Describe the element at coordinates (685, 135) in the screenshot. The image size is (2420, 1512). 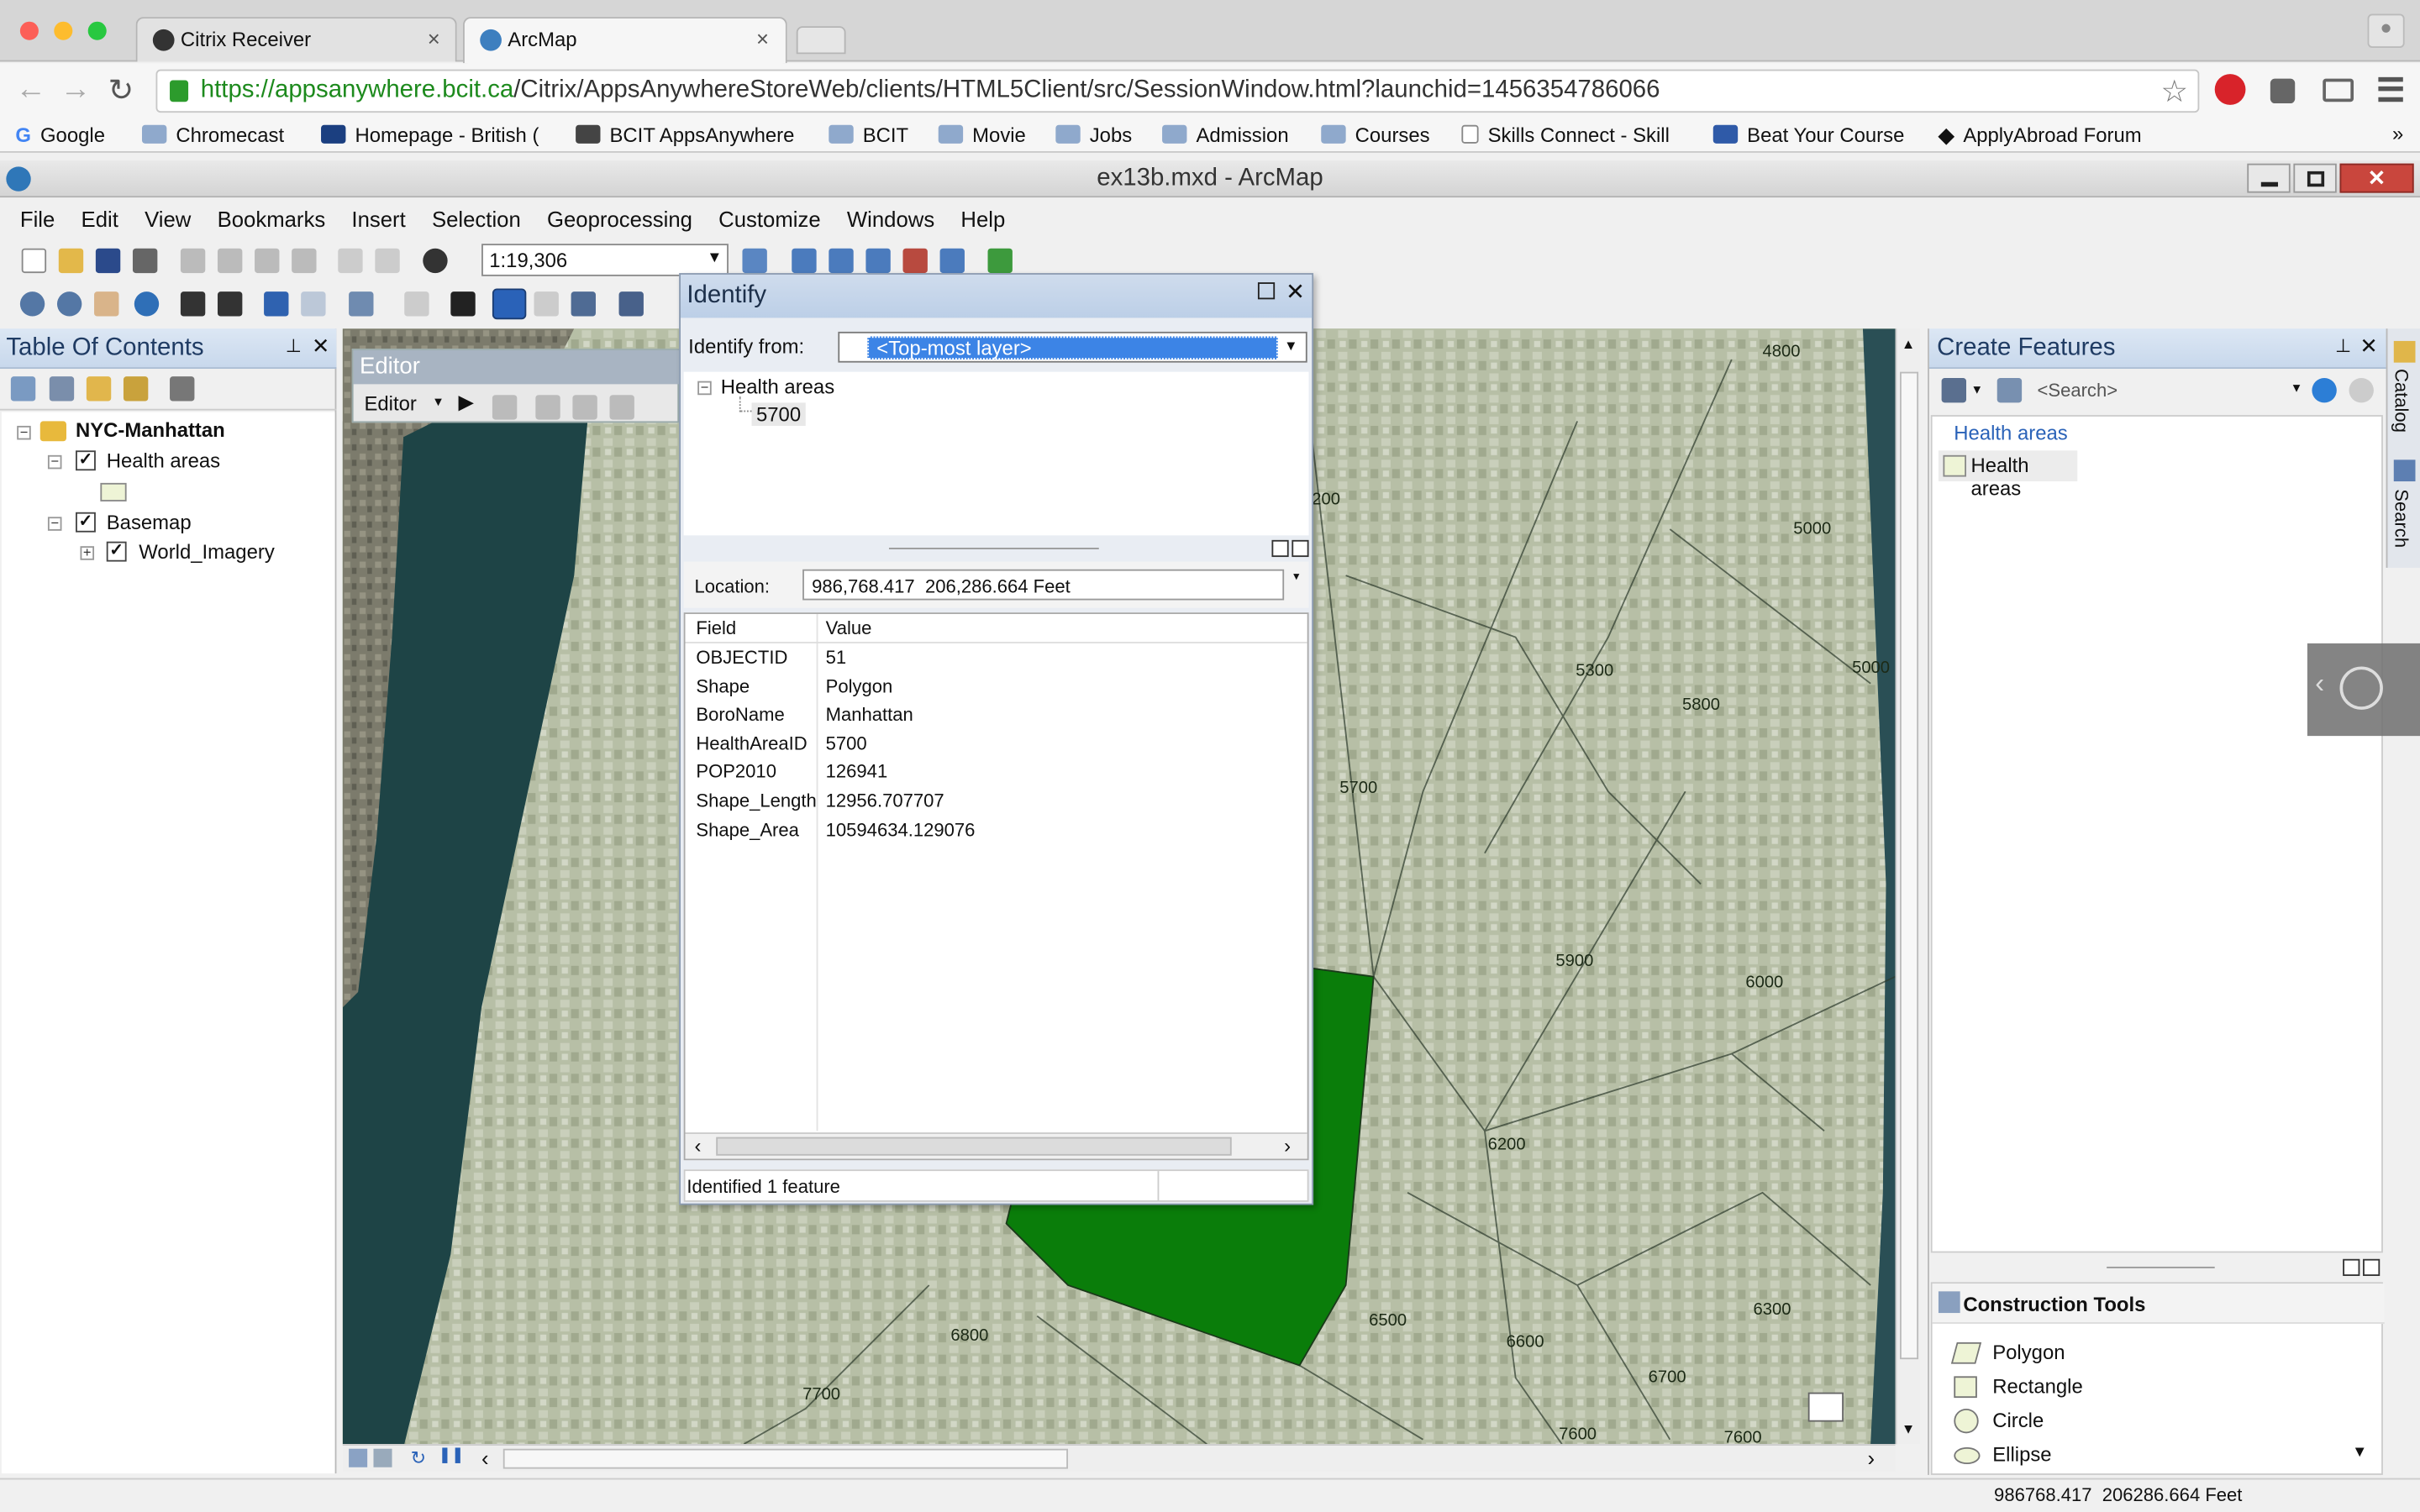
I see `bookmark-bcit-appsanywhere: BCIT AppsAnywhere` at that location.